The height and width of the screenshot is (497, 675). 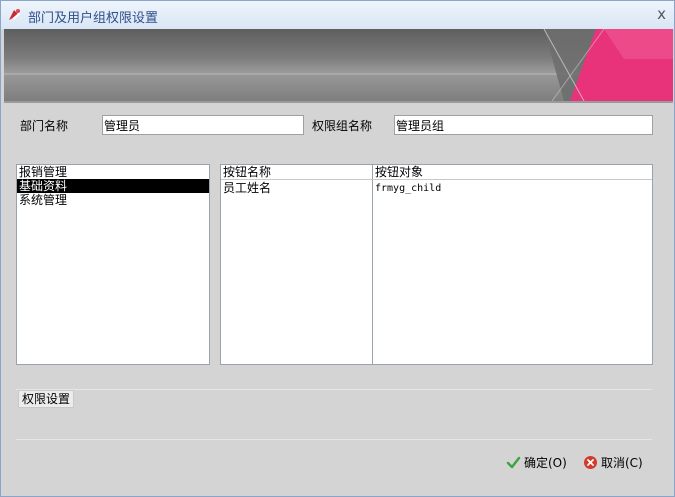 What do you see at coordinates (408, 189) in the screenshot?
I see `table-cell-button-object: frmyg_child` at bounding box center [408, 189].